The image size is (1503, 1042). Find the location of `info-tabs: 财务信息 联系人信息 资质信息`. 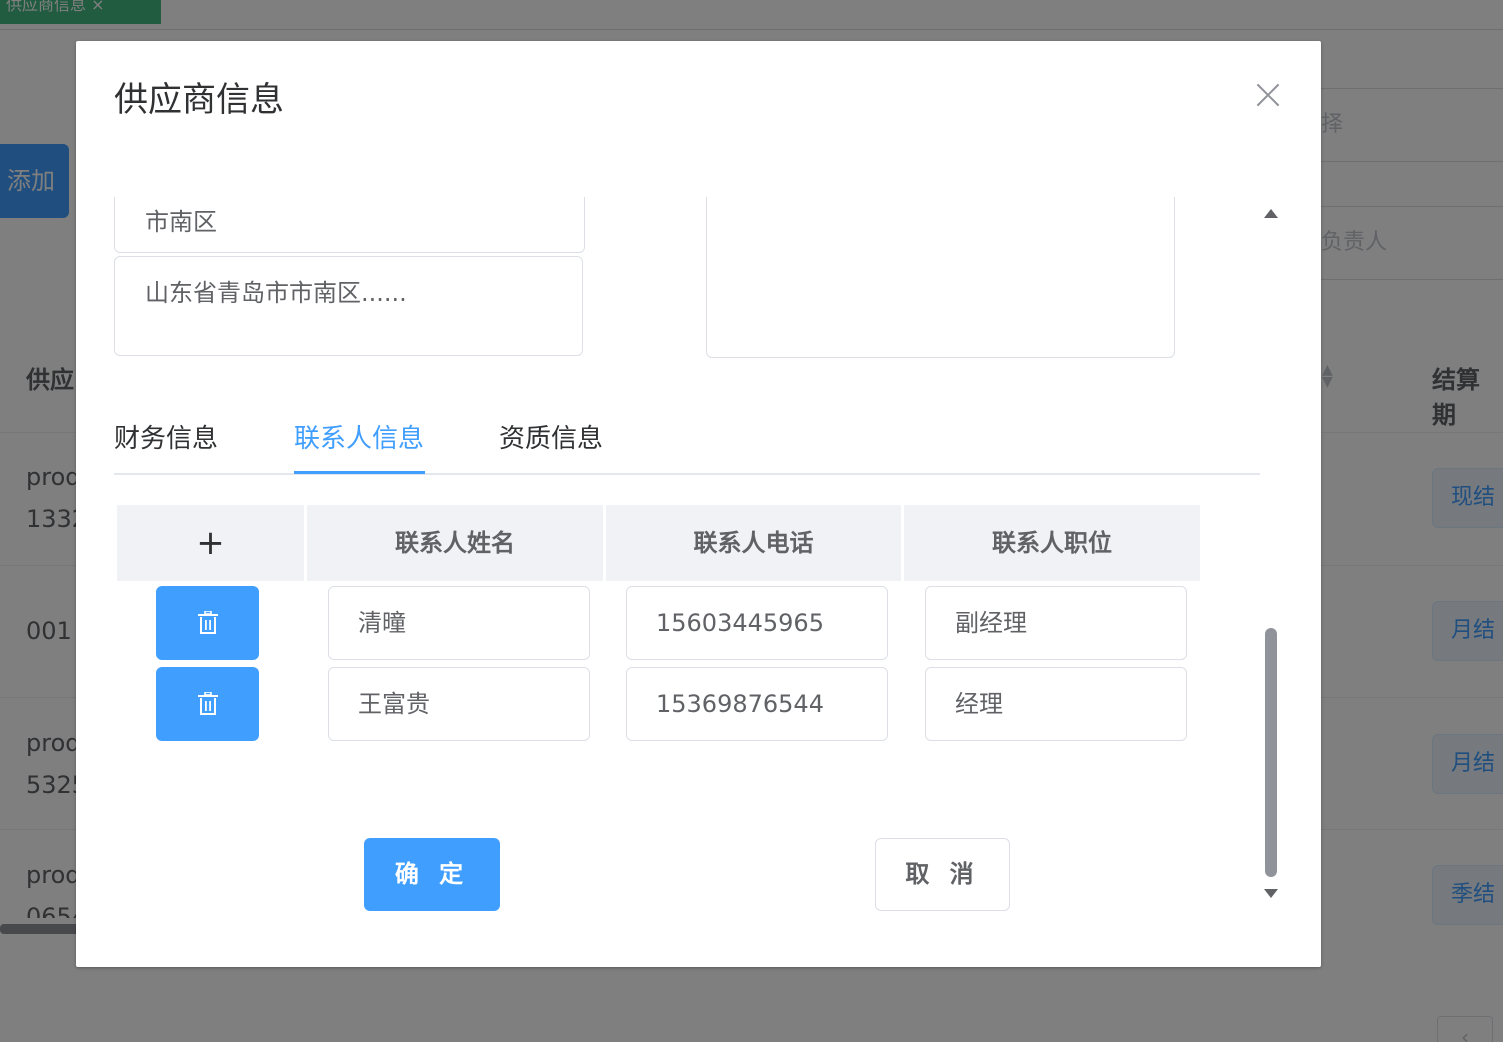

info-tabs: 财务信息 联系人信息 资质信息 is located at coordinates (687, 445).